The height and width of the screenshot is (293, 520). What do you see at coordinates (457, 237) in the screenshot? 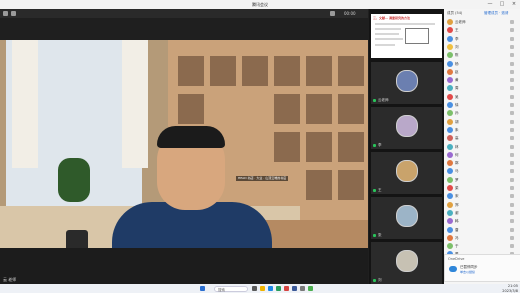
I see `participant-name: 冯` at bounding box center [457, 237].